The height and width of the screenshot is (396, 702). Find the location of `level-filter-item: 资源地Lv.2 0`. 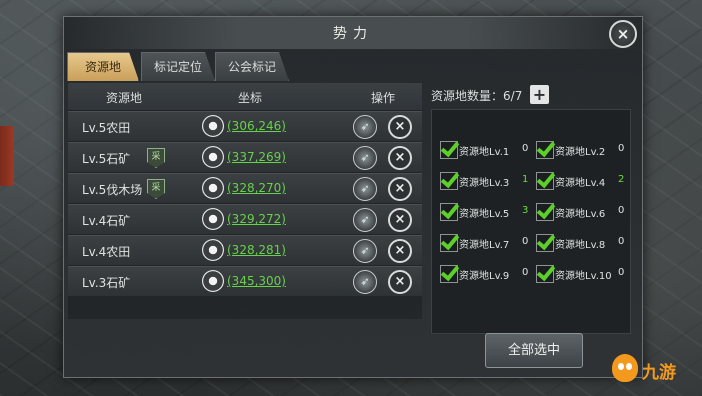

level-filter-item: 资源地Lv.2 0 is located at coordinates (584, 151).